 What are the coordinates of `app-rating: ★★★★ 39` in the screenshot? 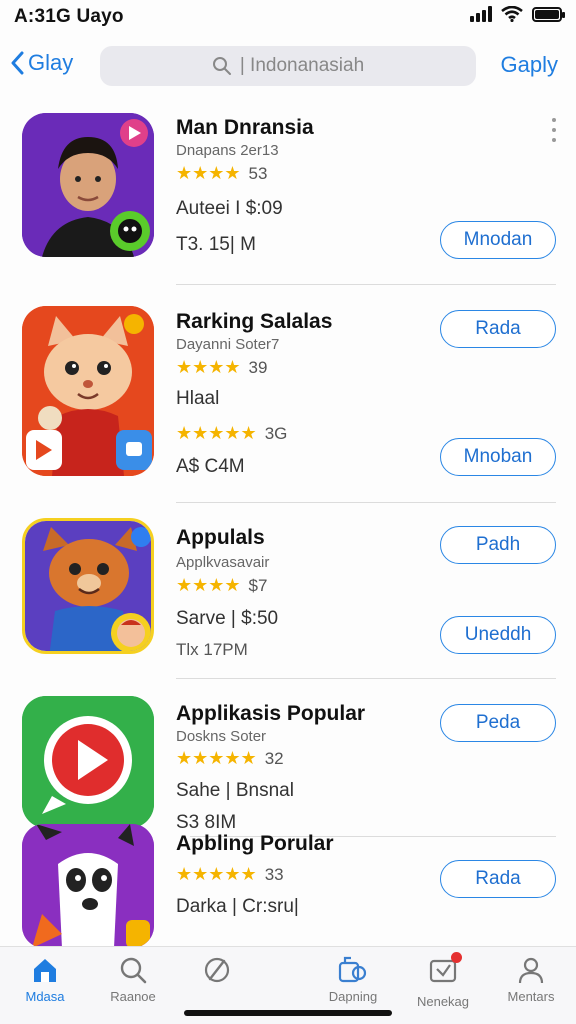 It's located at (221, 367).